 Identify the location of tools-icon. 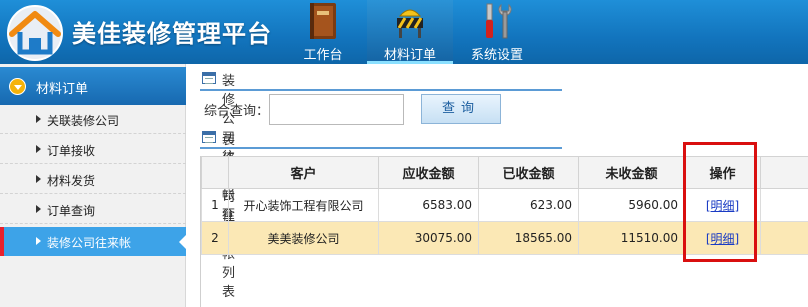
(499, 21).